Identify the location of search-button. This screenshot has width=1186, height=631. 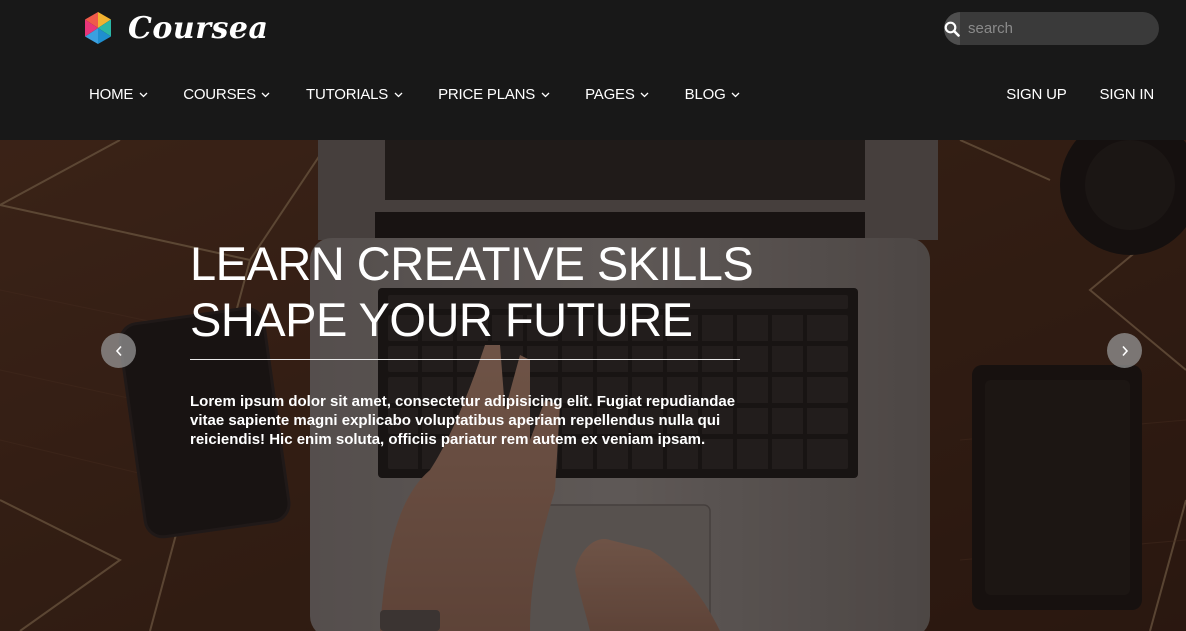
(952, 28).